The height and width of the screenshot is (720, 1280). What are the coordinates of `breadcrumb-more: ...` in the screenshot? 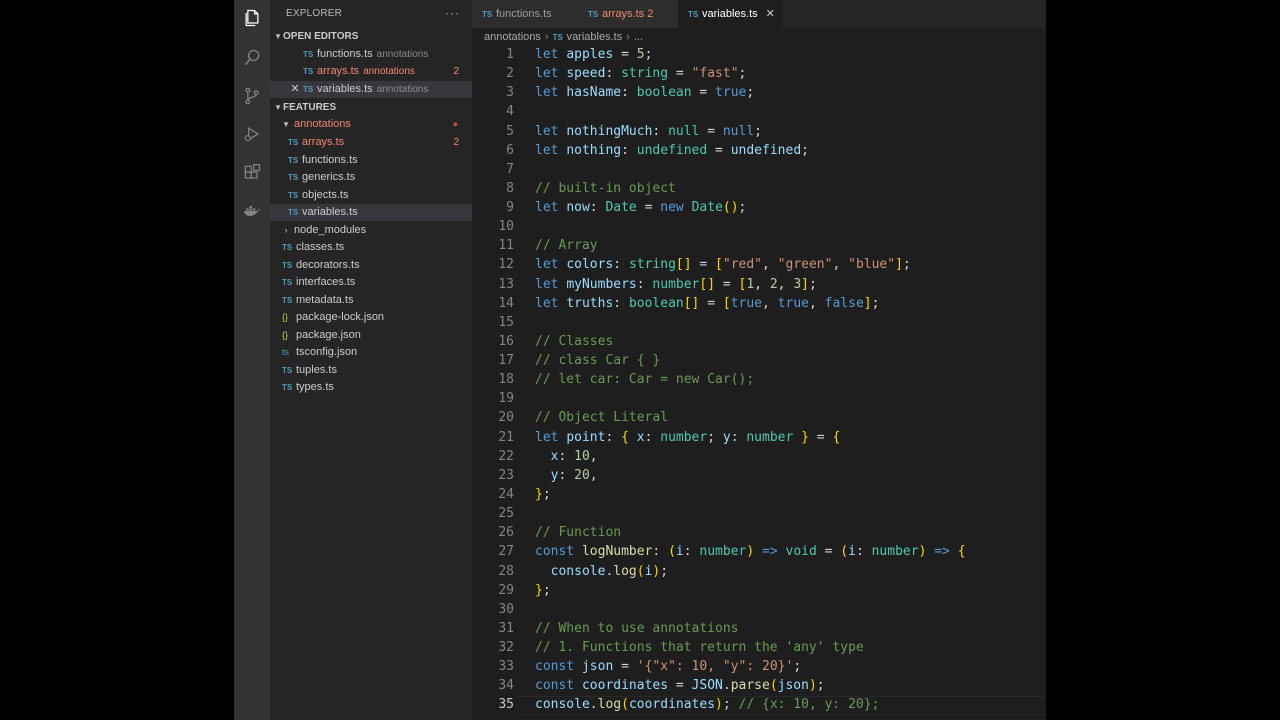 It's located at (638, 37).